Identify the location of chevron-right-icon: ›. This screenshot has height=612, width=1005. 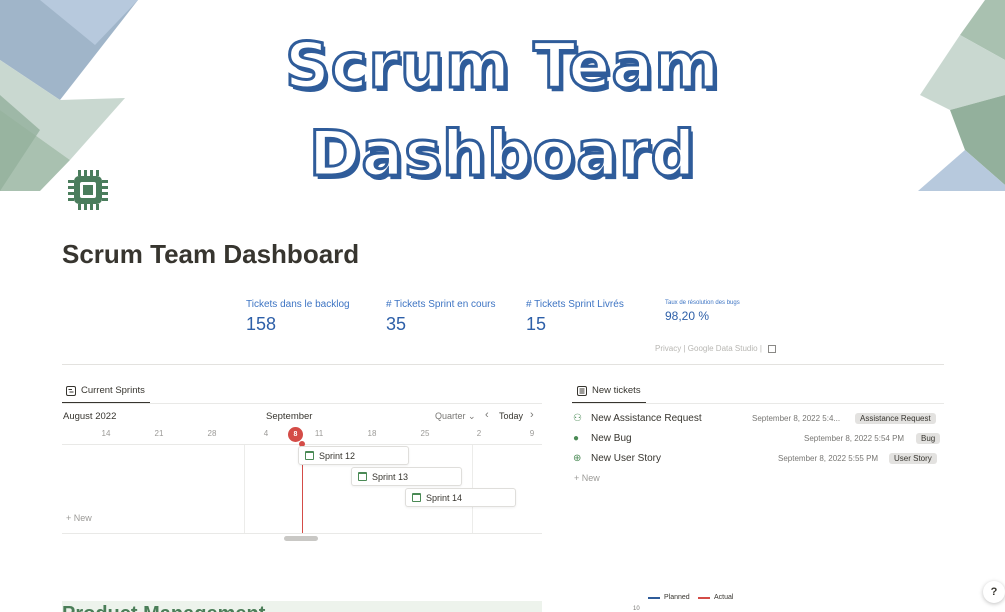
(532, 415).